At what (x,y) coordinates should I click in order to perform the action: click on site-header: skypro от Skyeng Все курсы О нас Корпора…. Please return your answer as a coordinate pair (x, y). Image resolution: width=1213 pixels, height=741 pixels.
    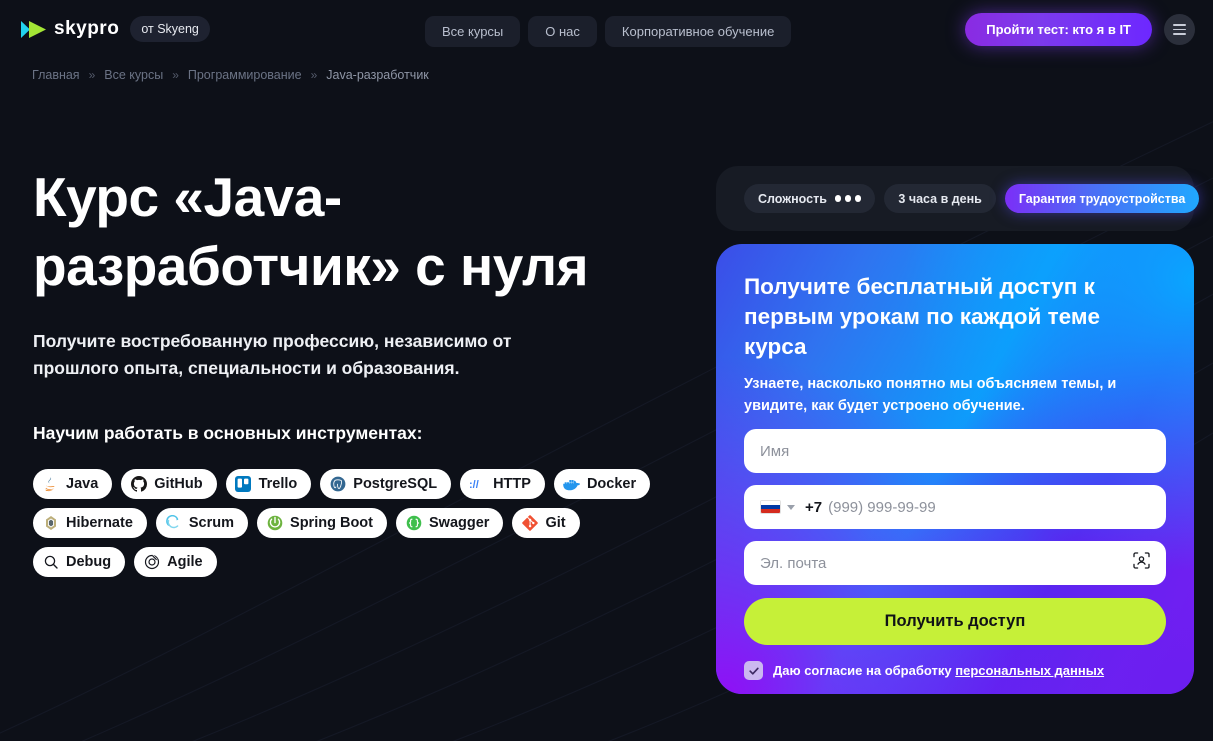
    Looking at the image, I should click on (606, 29).